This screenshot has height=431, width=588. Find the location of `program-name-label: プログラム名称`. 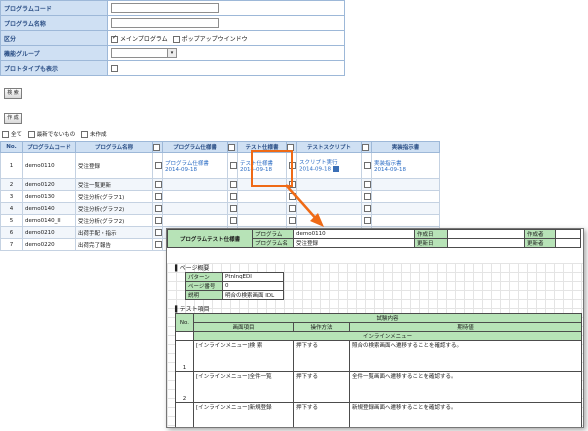

program-name-label: プログラム名称 is located at coordinates (54, 23).